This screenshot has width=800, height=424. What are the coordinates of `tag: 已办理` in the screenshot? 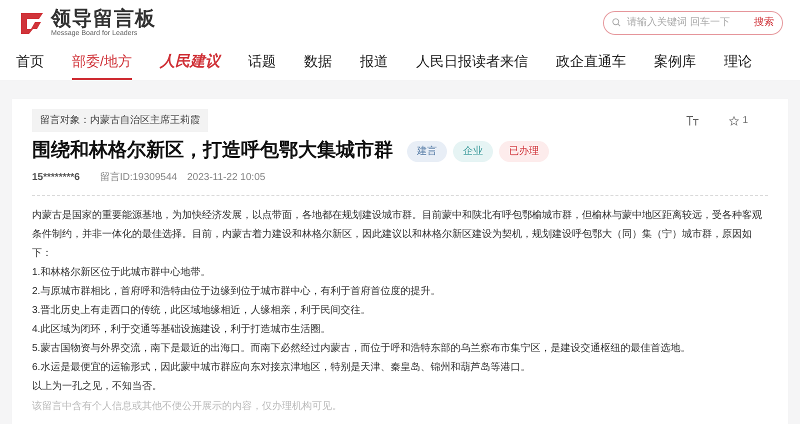 It's located at (524, 151).